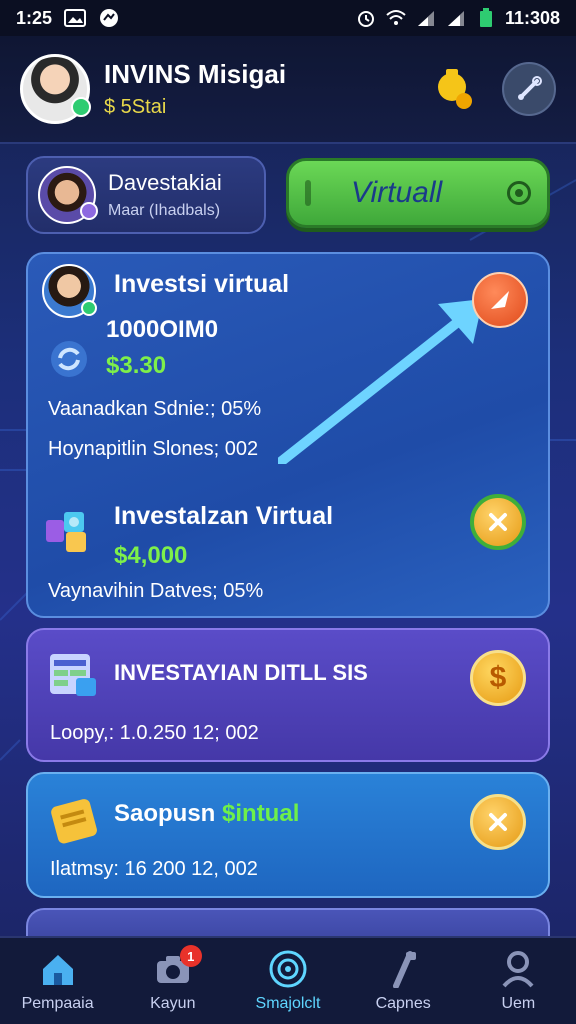 This screenshot has width=576, height=1024. I want to click on profile-avatar, so click(68, 195).